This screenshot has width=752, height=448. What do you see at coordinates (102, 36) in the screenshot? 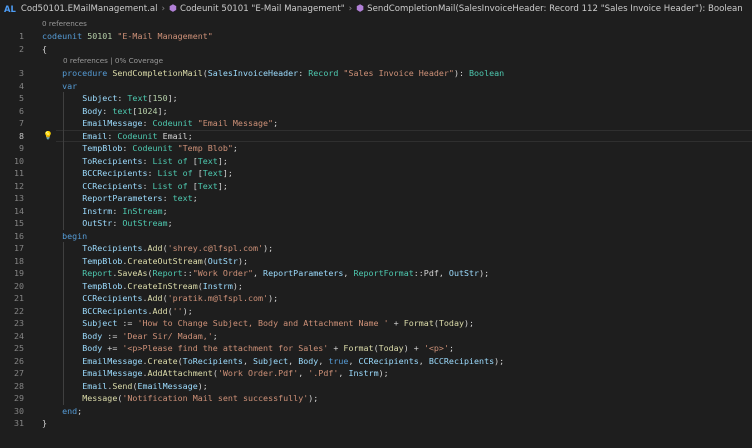
I see `code-token: 50101` at bounding box center [102, 36].